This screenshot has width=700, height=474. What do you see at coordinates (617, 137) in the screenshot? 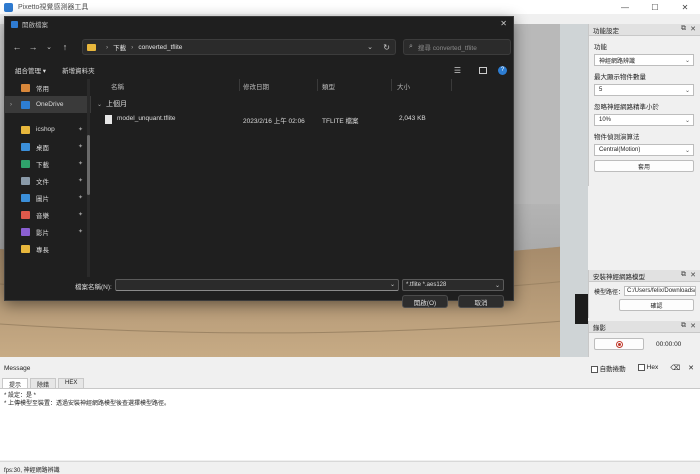
I see `algo-label: 物件偵測演算法` at bounding box center [617, 137].